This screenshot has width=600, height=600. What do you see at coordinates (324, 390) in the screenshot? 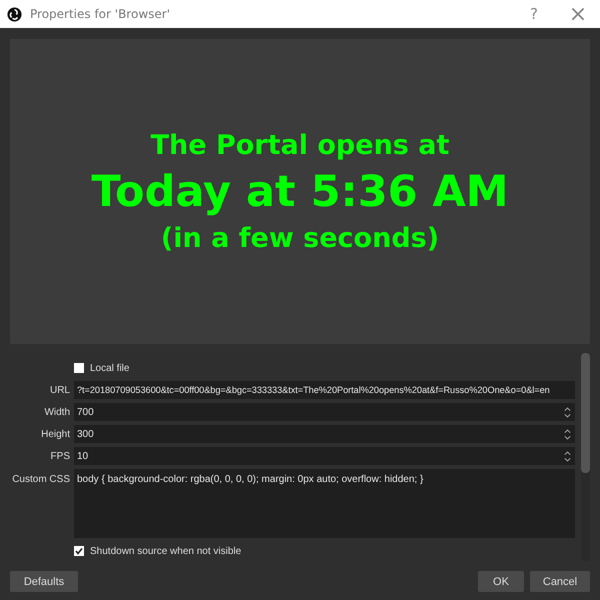
I see `input-field: ?t=20180709053600&tc=00ff00&bg=&bgc=333333&txt=The%20Portal%20opens%20at&f=Russo%20One&o=0&l=en` at bounding box center [324, 390].